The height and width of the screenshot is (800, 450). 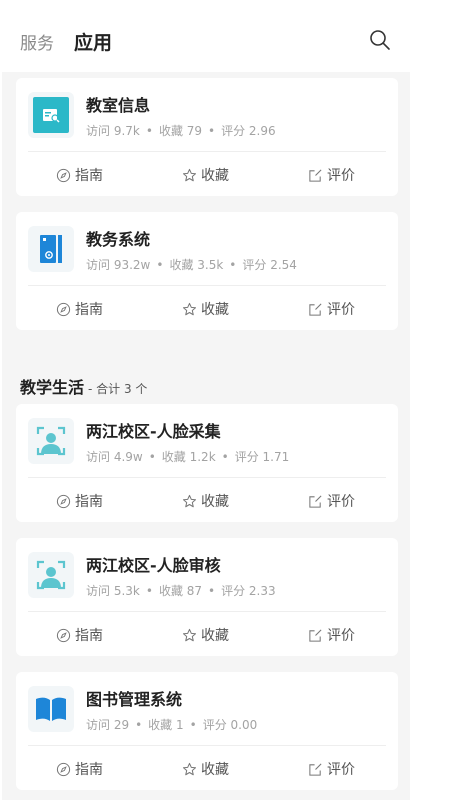 What do you see at coordinates (52, 387) in the screenshot?
I see `section-name: 教学生活` at bounding box center [52, 387].